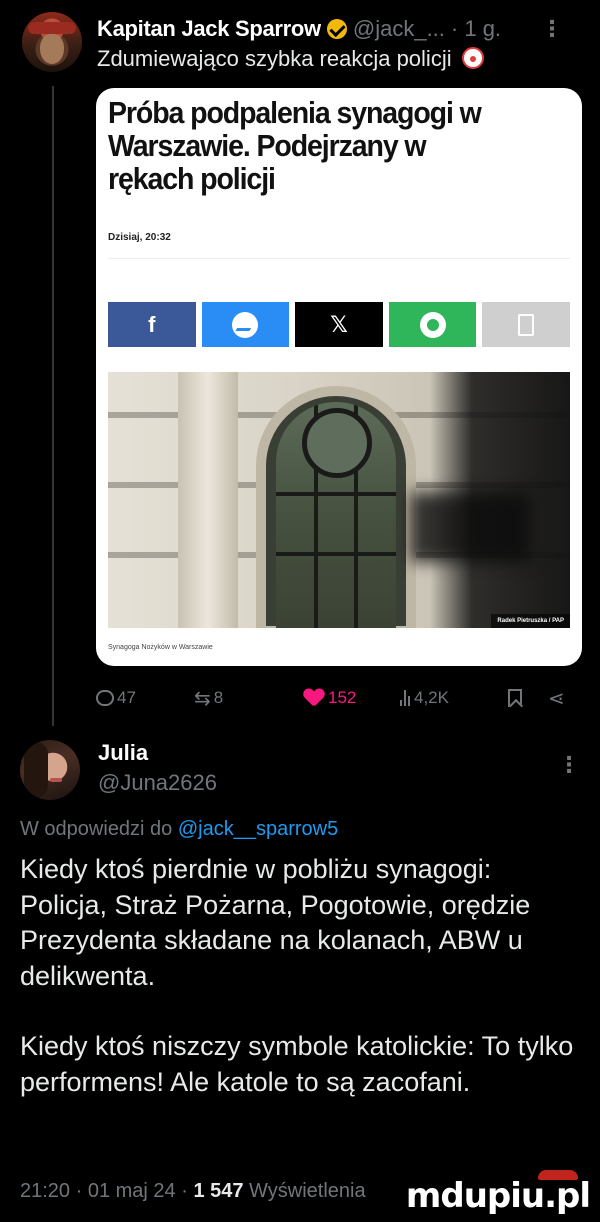 This screenshot has width=600, height=1222. I want to click on like-count: 152, so click(342, 697).